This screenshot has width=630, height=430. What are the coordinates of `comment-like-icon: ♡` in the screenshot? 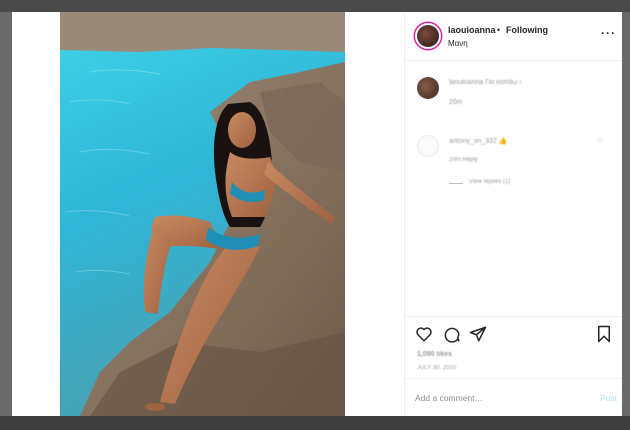 It's located at (600, 141).